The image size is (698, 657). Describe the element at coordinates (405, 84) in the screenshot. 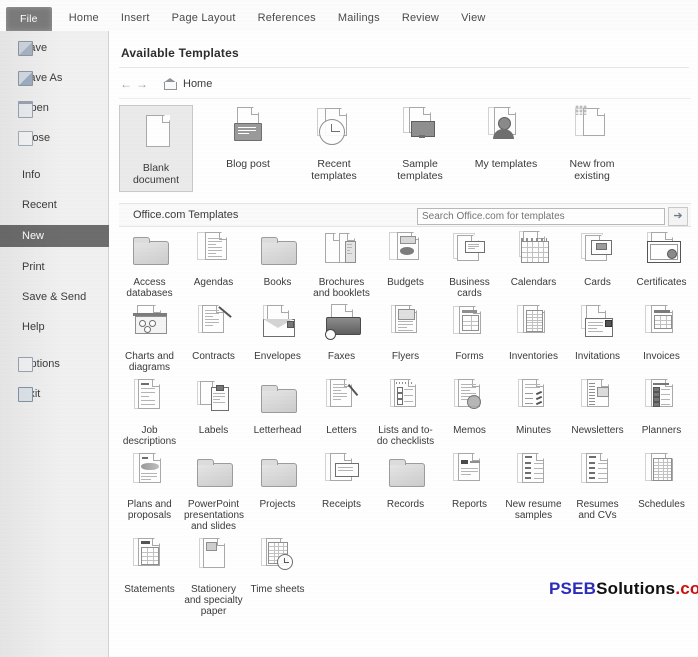

I see `breadcrumb: ← → Home` at that location.